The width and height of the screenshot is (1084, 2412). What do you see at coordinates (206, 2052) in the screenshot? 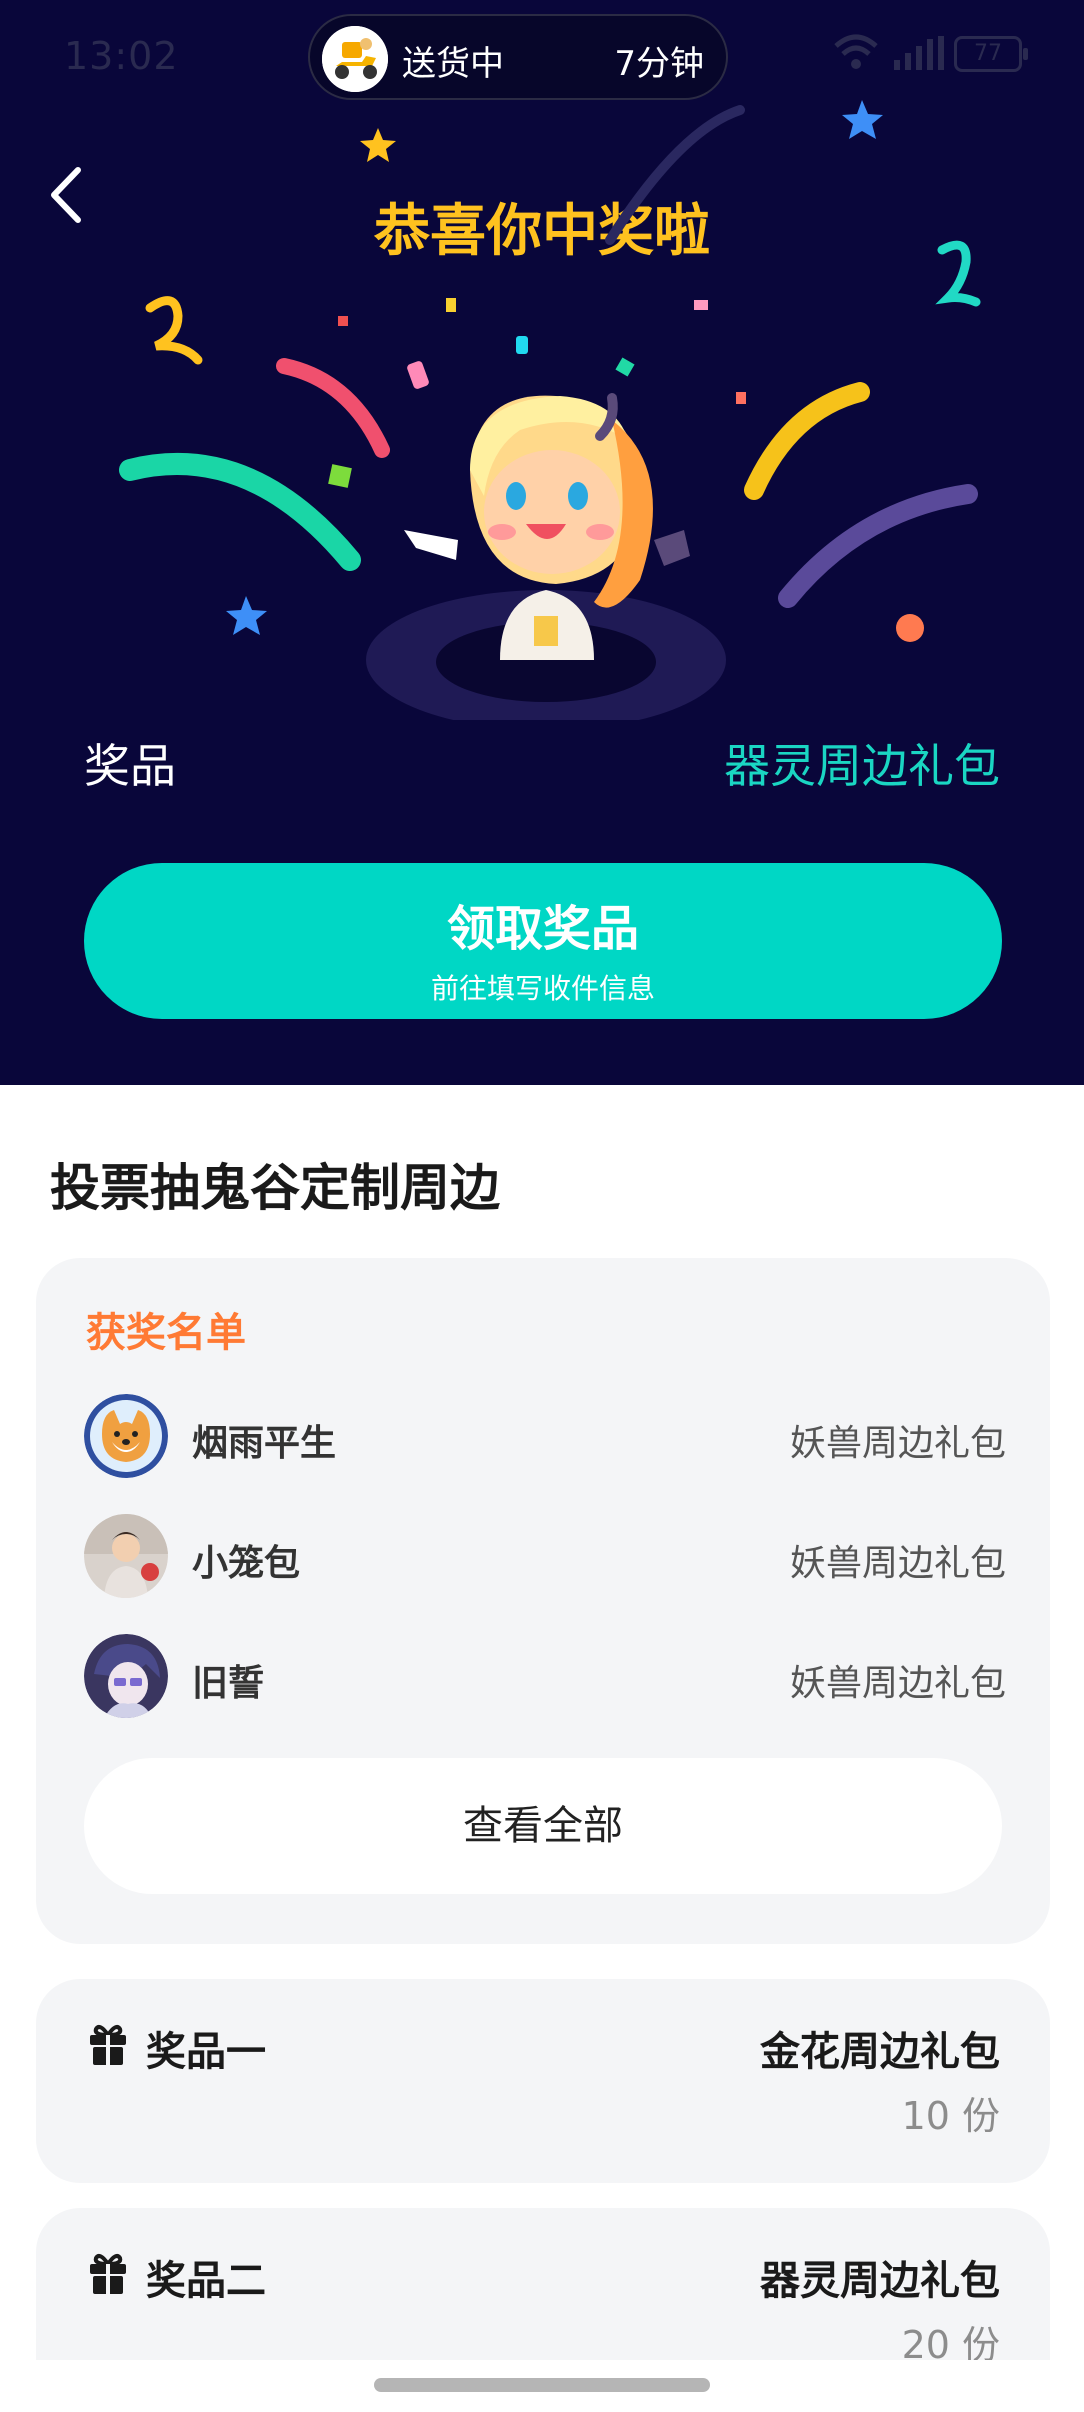
I see `prize-name: 奖品一` at bounding box center [206, 2052].